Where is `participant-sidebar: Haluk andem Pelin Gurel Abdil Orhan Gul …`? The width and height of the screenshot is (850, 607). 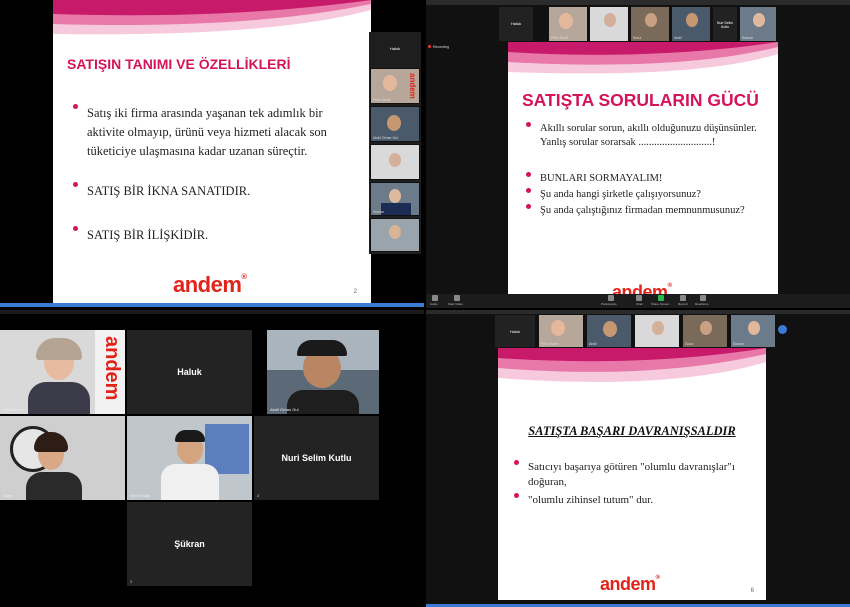 participant-sidebar: Haluk andem Pelin Gurel Abdil Orhan Gul … is located at coordinates (395, 143).